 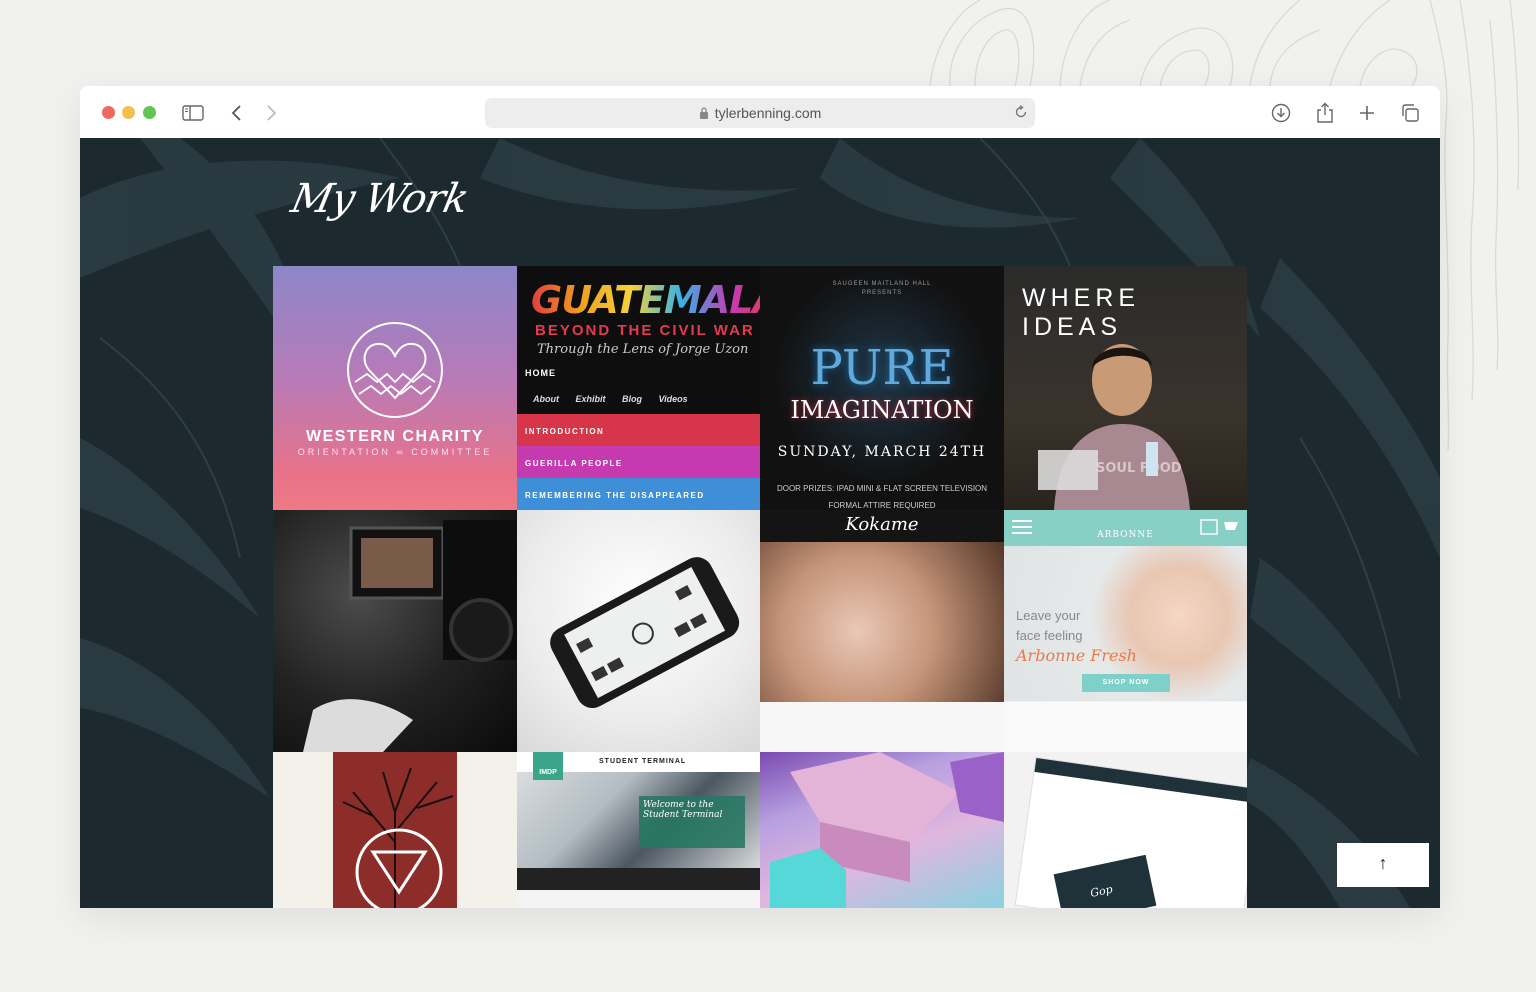 I want to click on tab-overview-icon, so click(x=1410, y=113).